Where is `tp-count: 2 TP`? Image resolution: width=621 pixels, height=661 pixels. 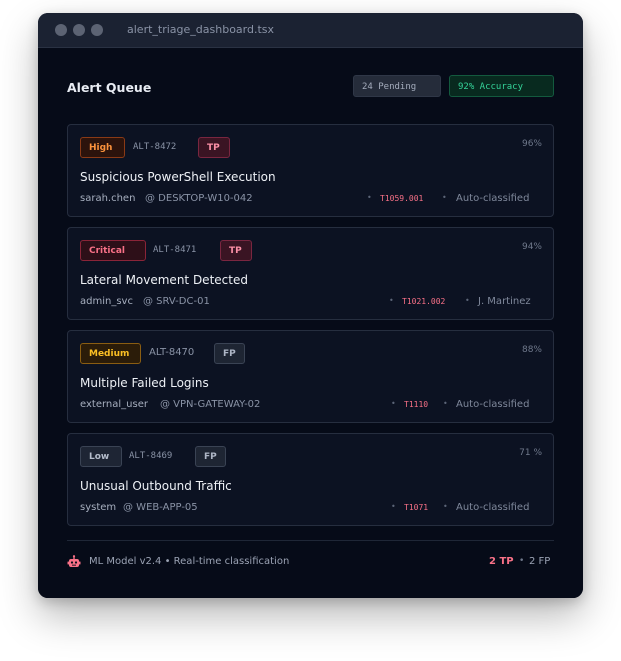 tp-count: 2 TP is located at coordinates (501, 561).